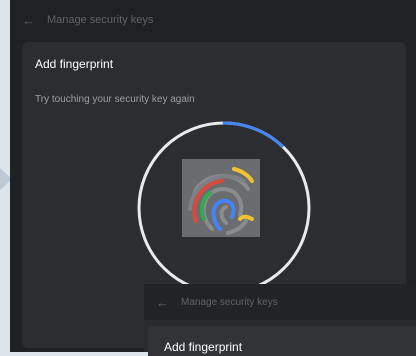 This screenshot has height=356, width=416. What do you see at coordinates (162, 302) in the screenshot?
I see `front-back-arrow-icon: ←` at bounding box center [162, 302].